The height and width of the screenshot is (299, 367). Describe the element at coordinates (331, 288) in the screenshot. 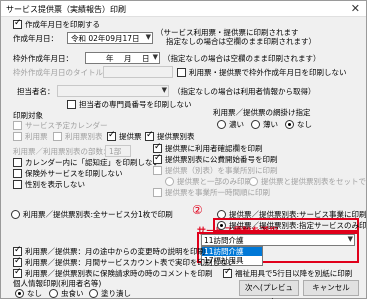

I see `cancel-button: キャンセル` at that location.